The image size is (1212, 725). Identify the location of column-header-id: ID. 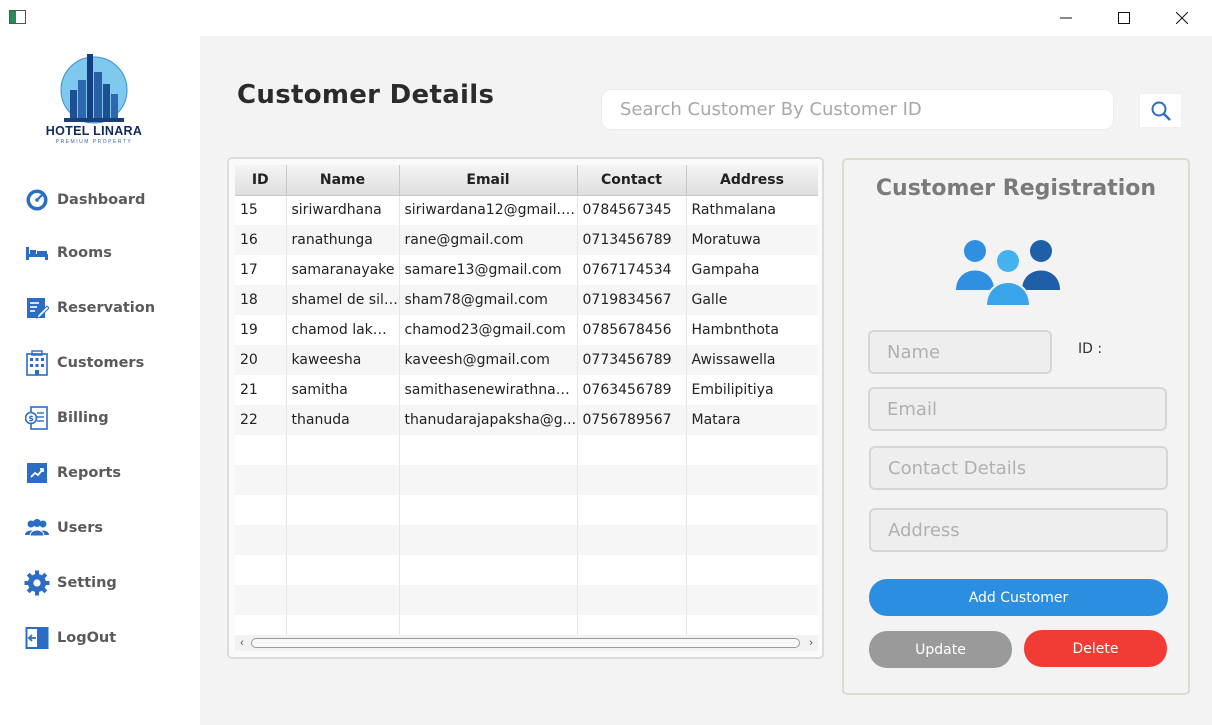
(261, 180).